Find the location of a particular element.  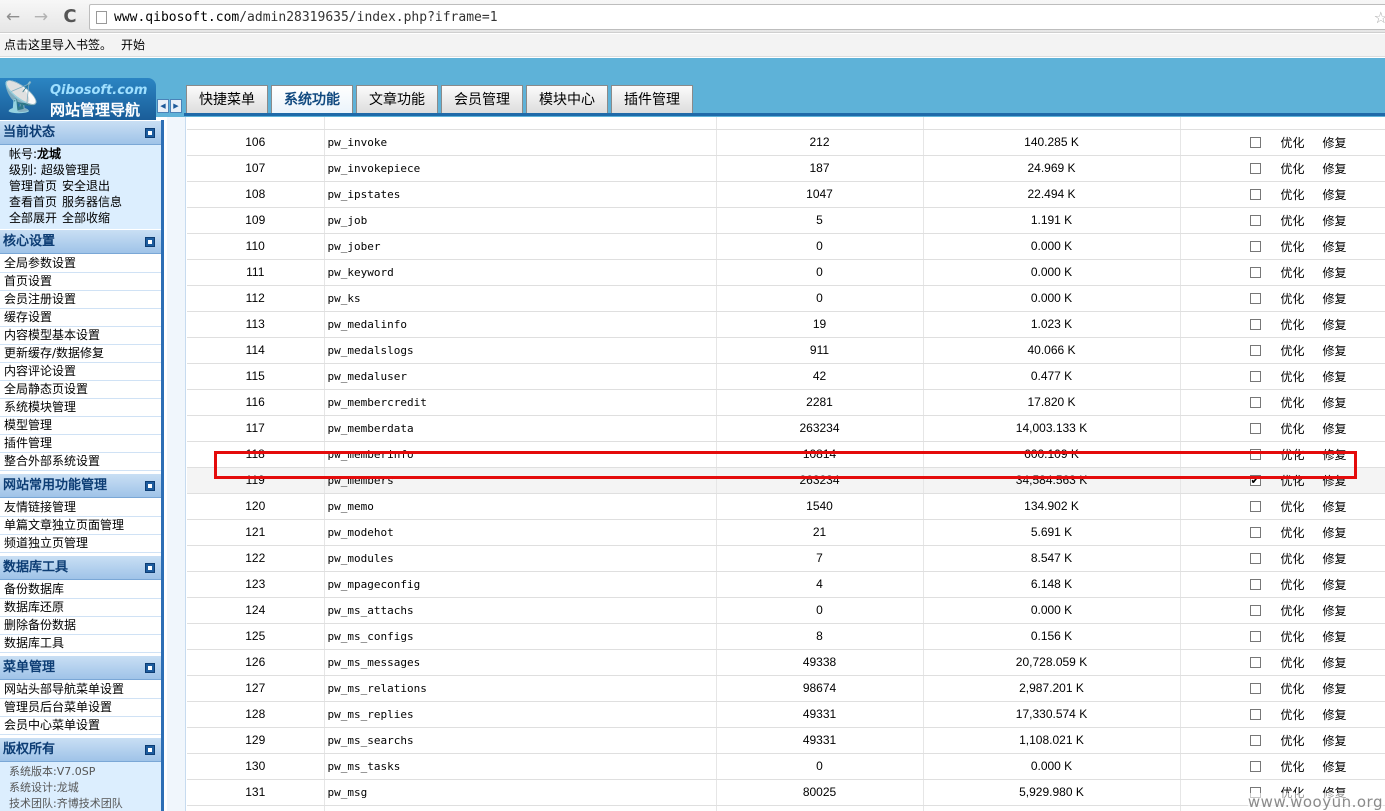

sidebar-item: 数据库工具 is located at coordinates (80, 644).